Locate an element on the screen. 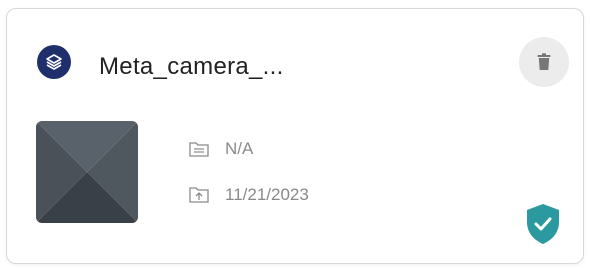  folder-row: N/A is located at coordinates (221, 149).